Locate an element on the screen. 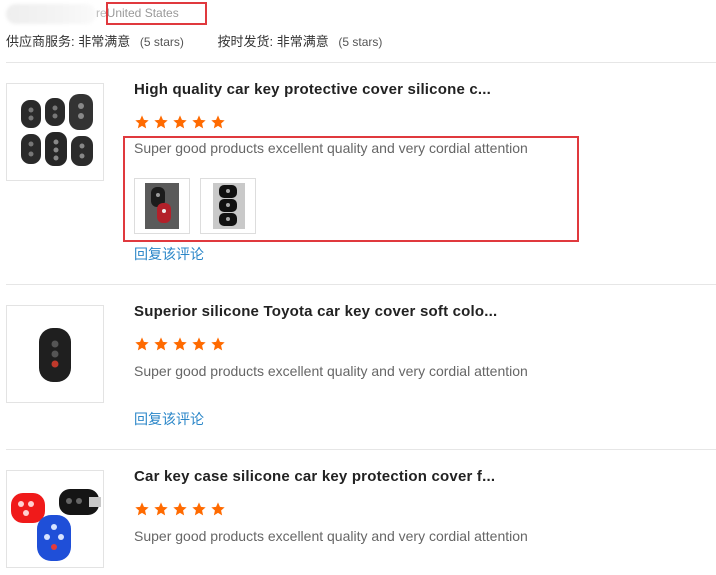 This screenshot has height=575, width=716. rating-on-time-shipping: 按时发货: 非常满意 (5 stars) is located at coordinates (300, 41).